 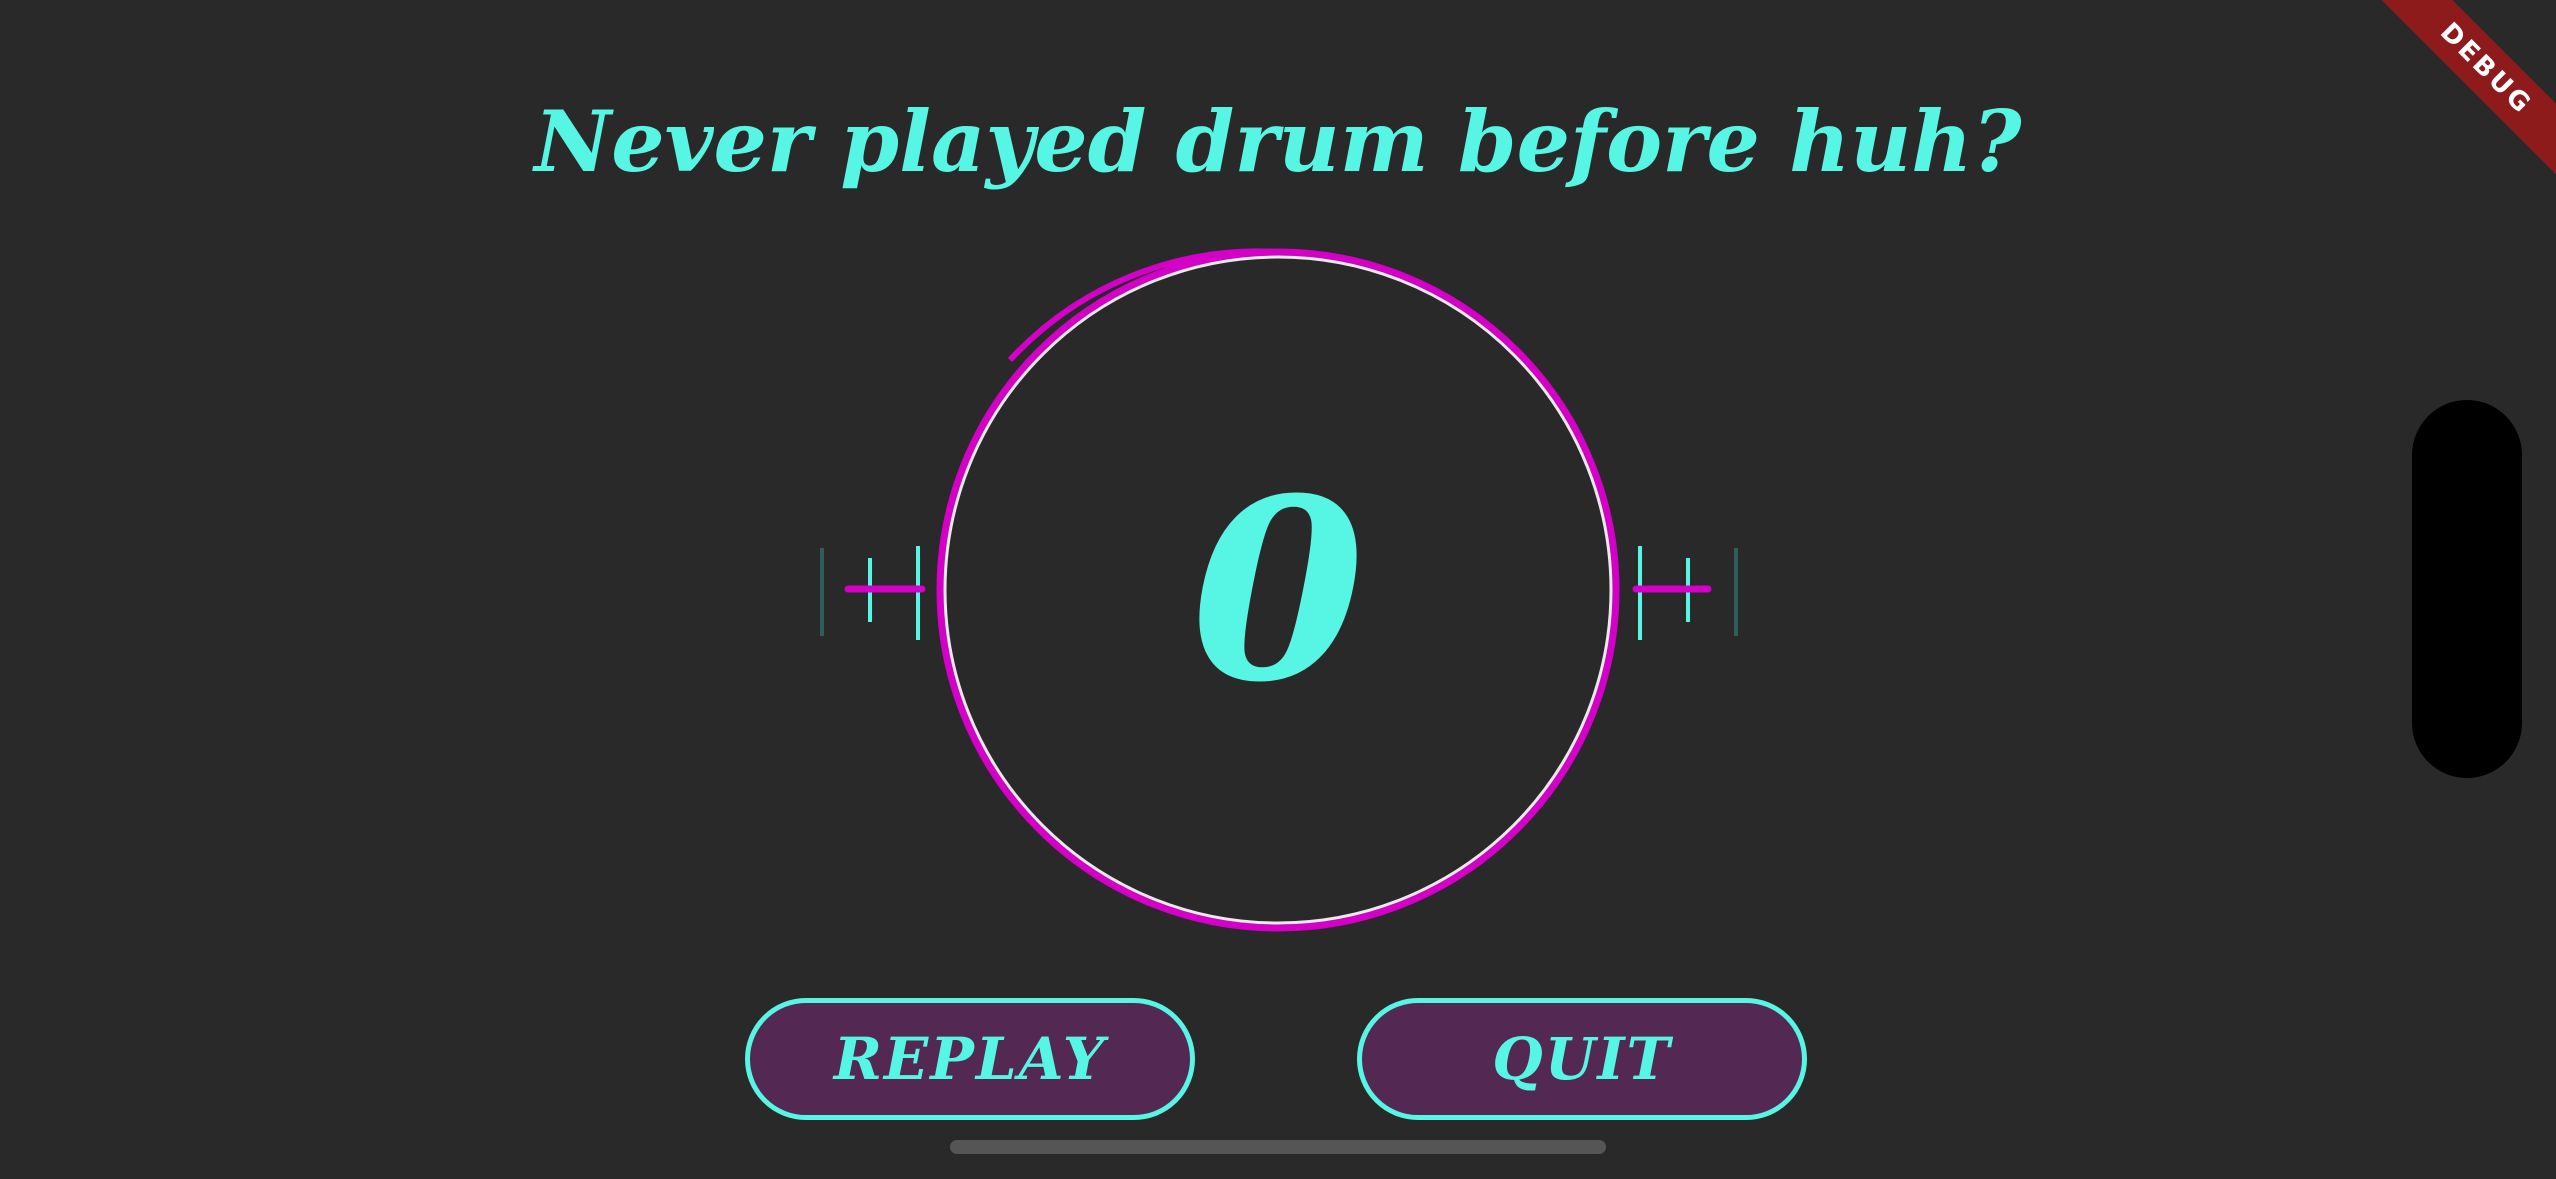 I want to click on left-beat-marker-icon, so click(x=873, y=593).